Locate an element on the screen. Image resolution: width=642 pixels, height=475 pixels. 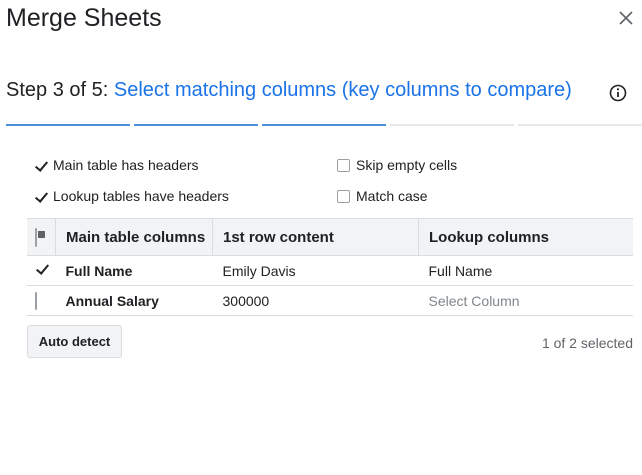
main-headers-label: Main table has headers is located at coordinates (126, 165).